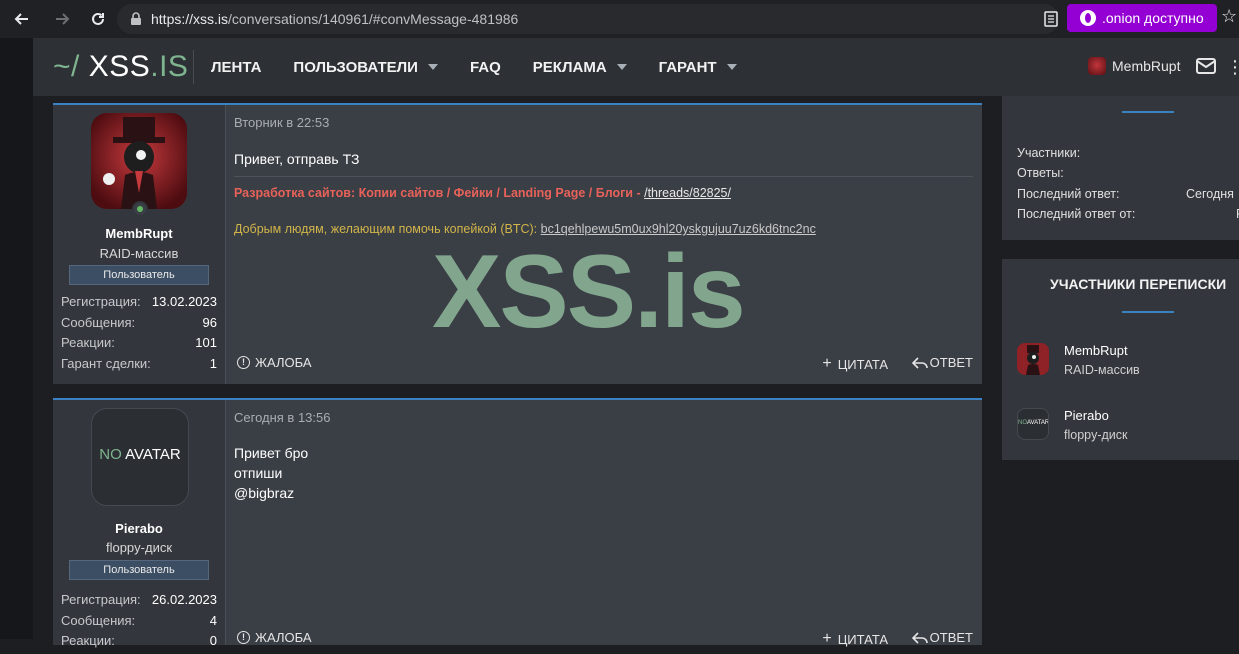 Image resolution: width=1239 pixels, height=654 pixels. What do you see at coordinates (22, 19) in the screenshot?
I see `back-arrow-icon` at bounding box center [22, 19].